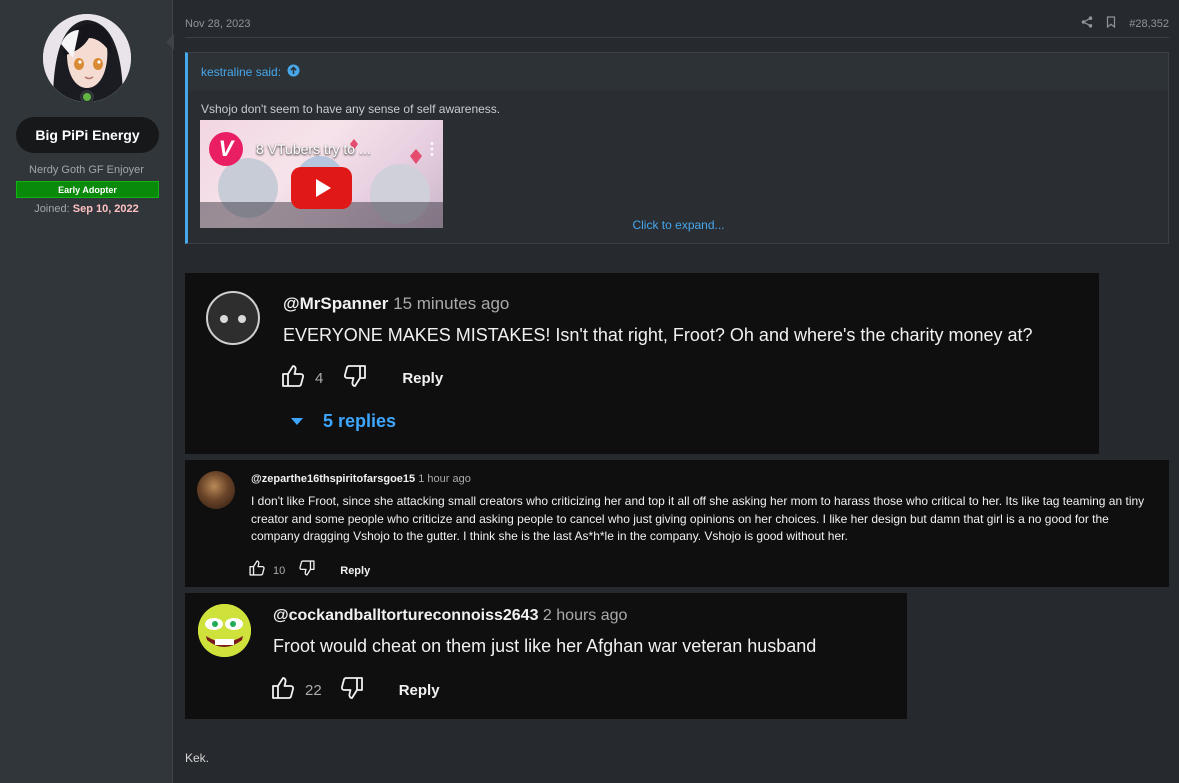 This screenshot has height=783, width=1179. What do you see at coordinates (432, 149) in the screenshot?
I see `more-vert-icon: ⋮` at bounding box center [432, 149].